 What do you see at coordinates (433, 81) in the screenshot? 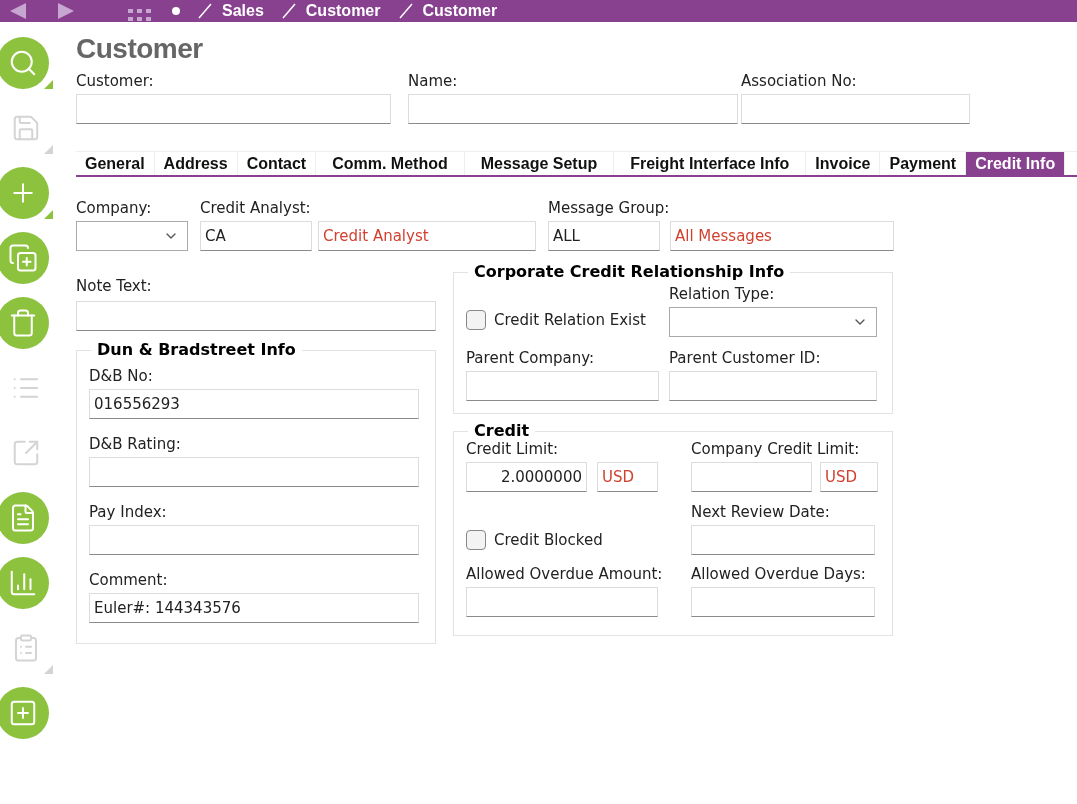
I see `field-label: Name:` at bounding box center [433, 81].